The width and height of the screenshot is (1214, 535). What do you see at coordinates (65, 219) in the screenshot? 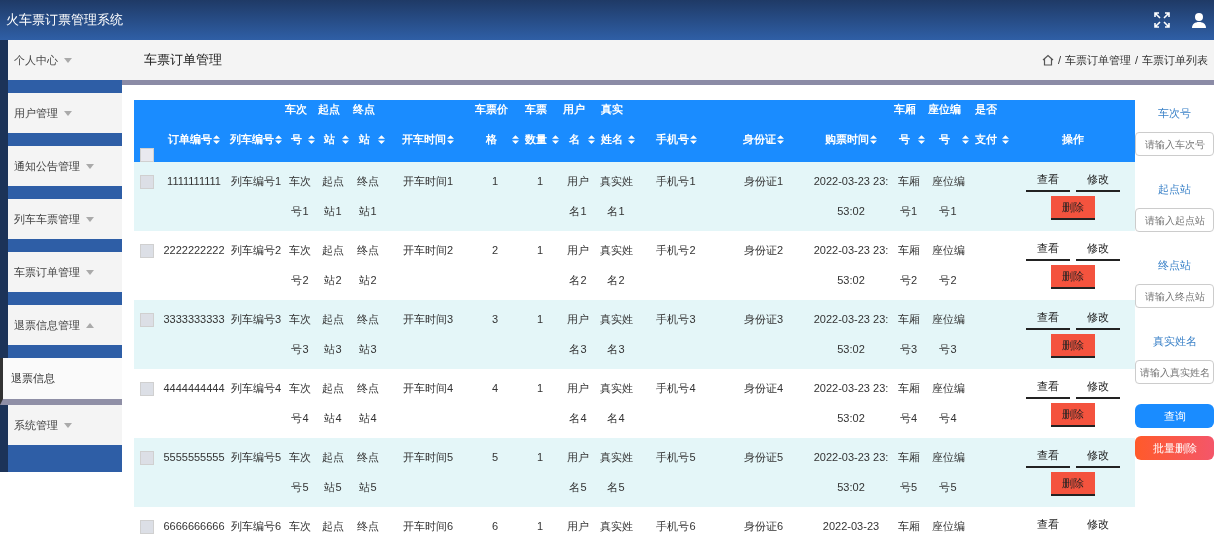
I see `sidebar-item: 列车车票管理` at bounding box center [65, 219].